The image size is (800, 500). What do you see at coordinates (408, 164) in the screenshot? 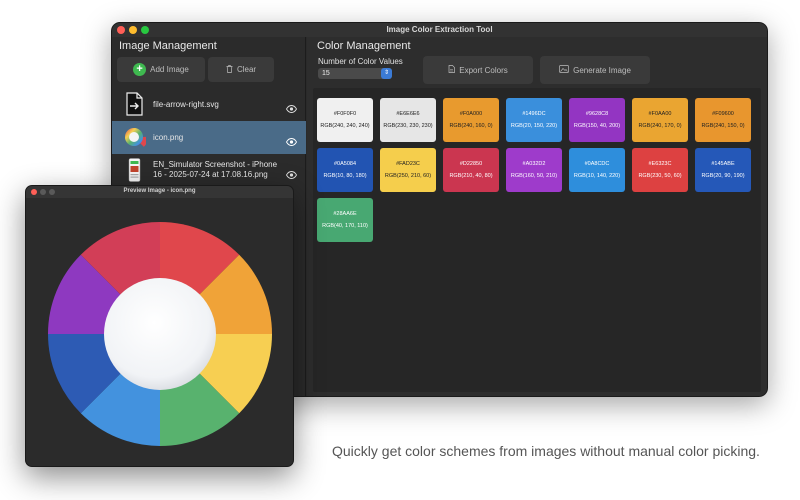
I see `swatch-hex: #FAD23C` at bounding box center [408, 164].